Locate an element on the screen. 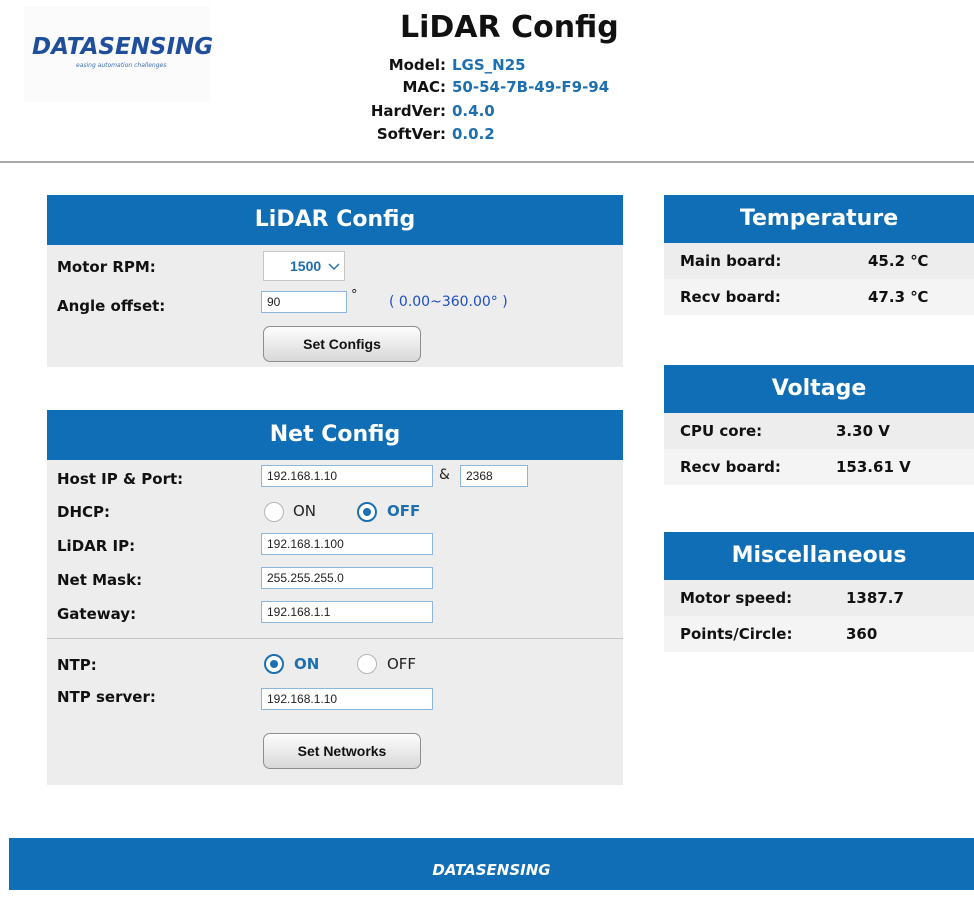  hardver-value: 0.4.0 is located at coordinates (473, 111).